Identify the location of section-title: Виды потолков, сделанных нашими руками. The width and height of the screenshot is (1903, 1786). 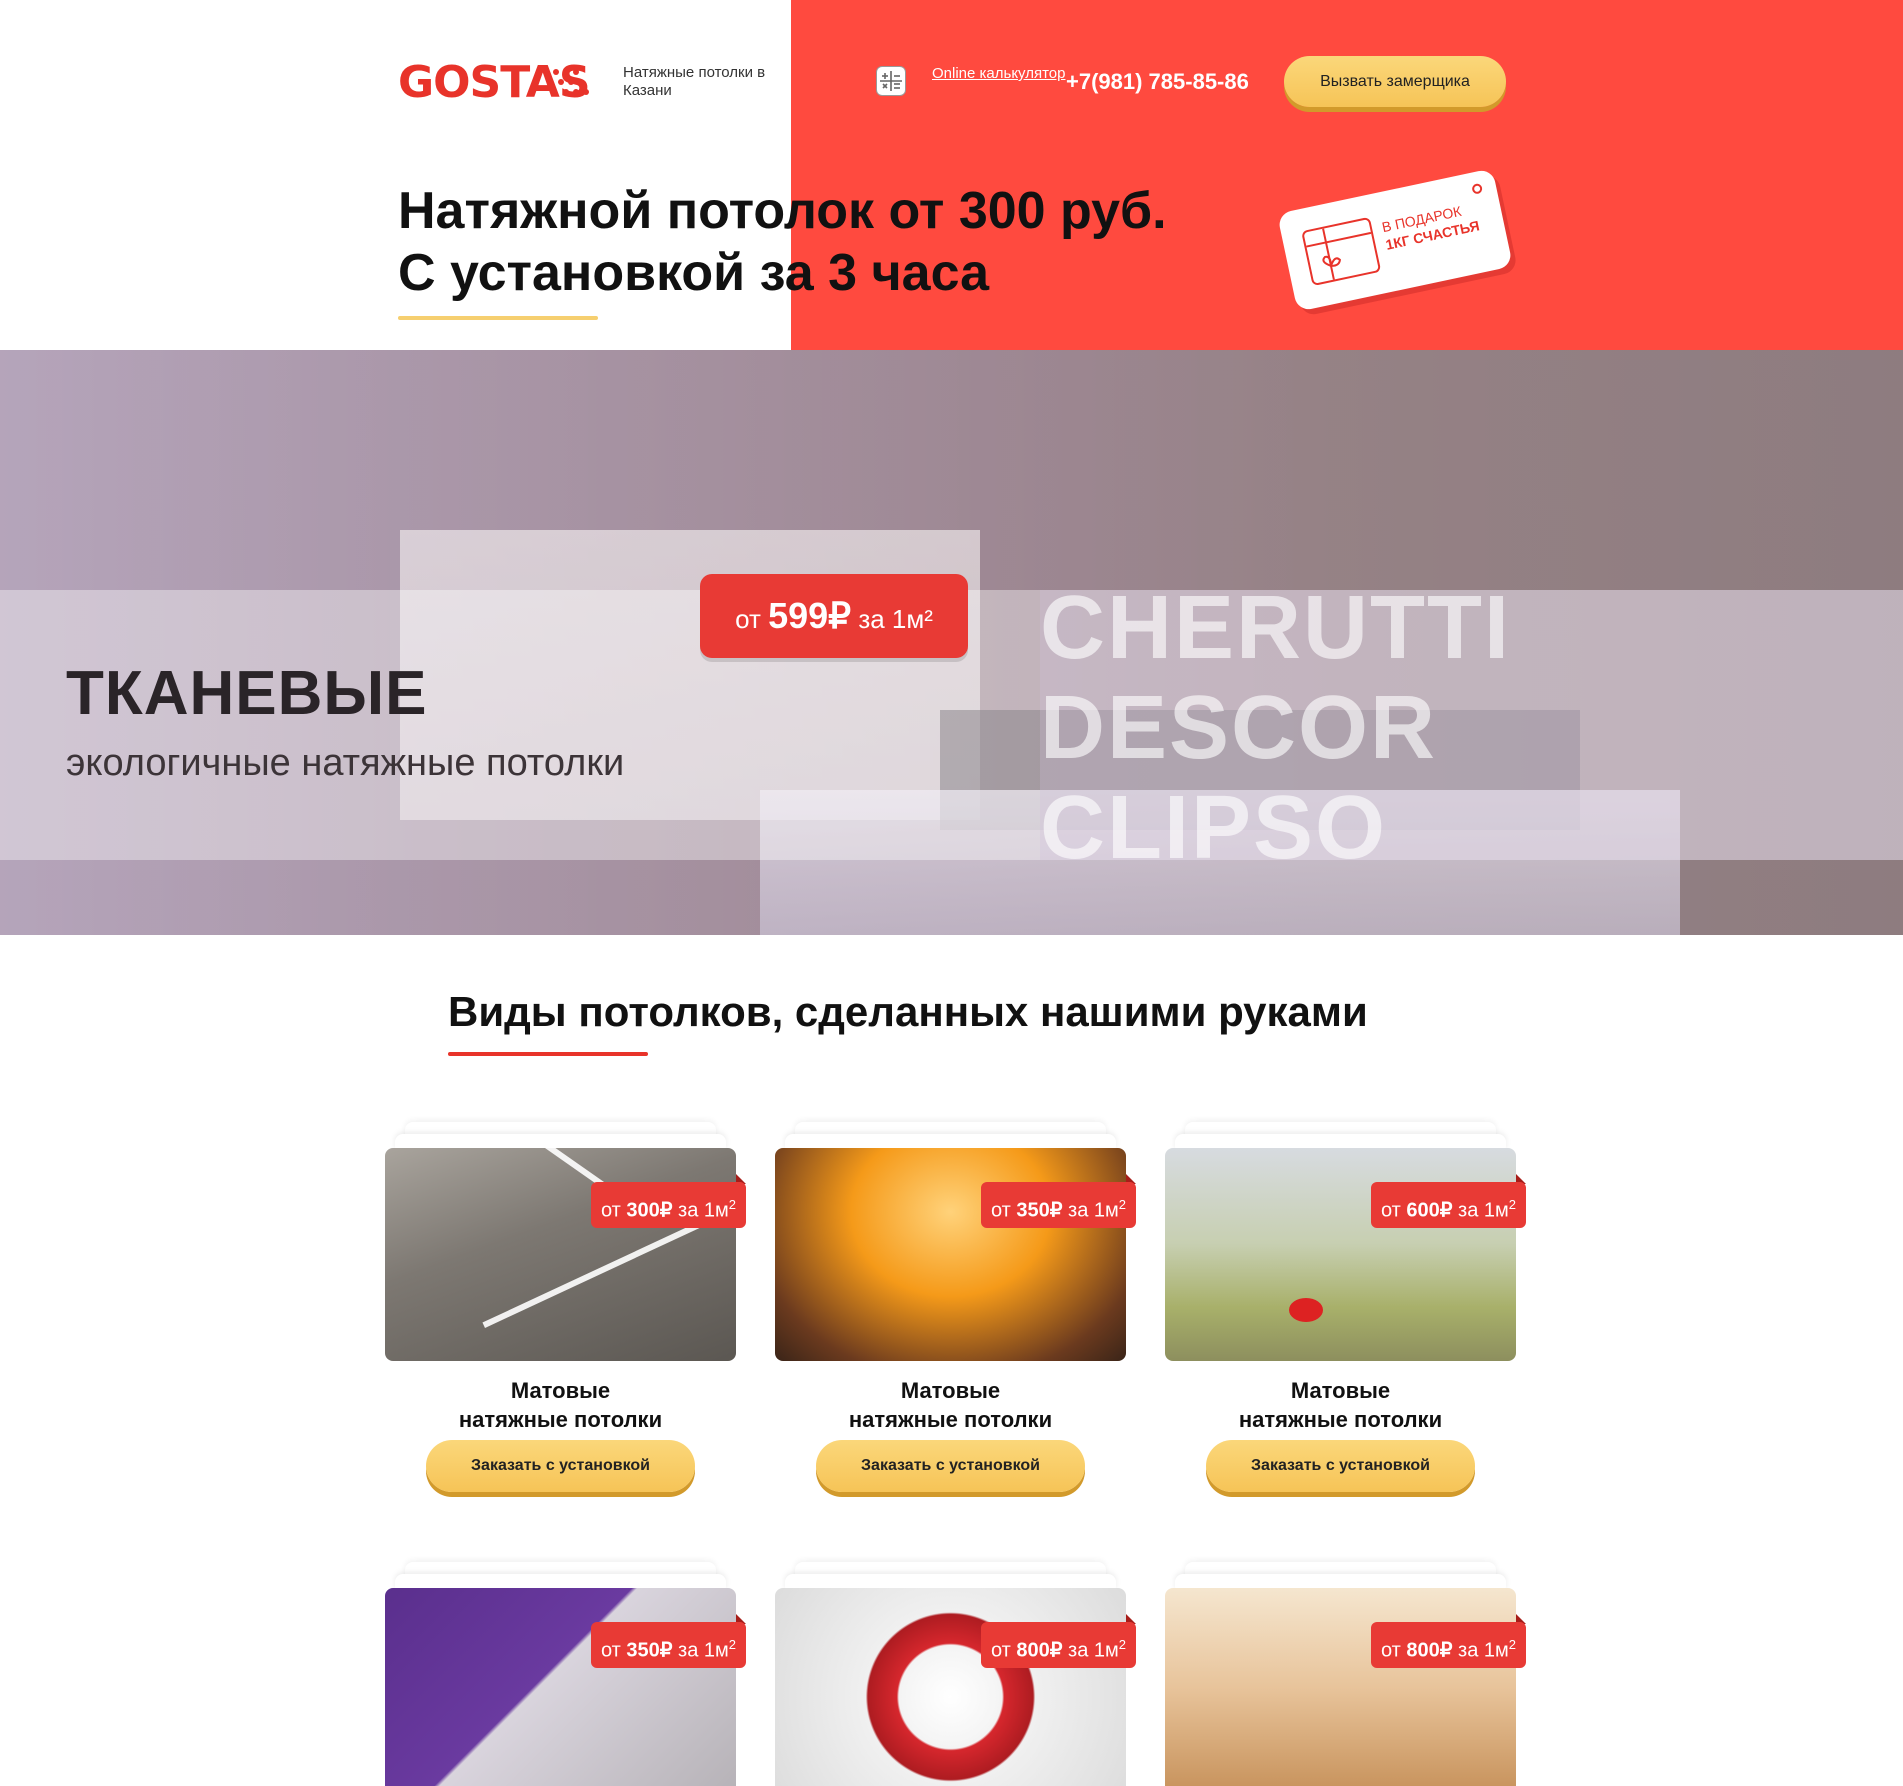
(908, 1011).